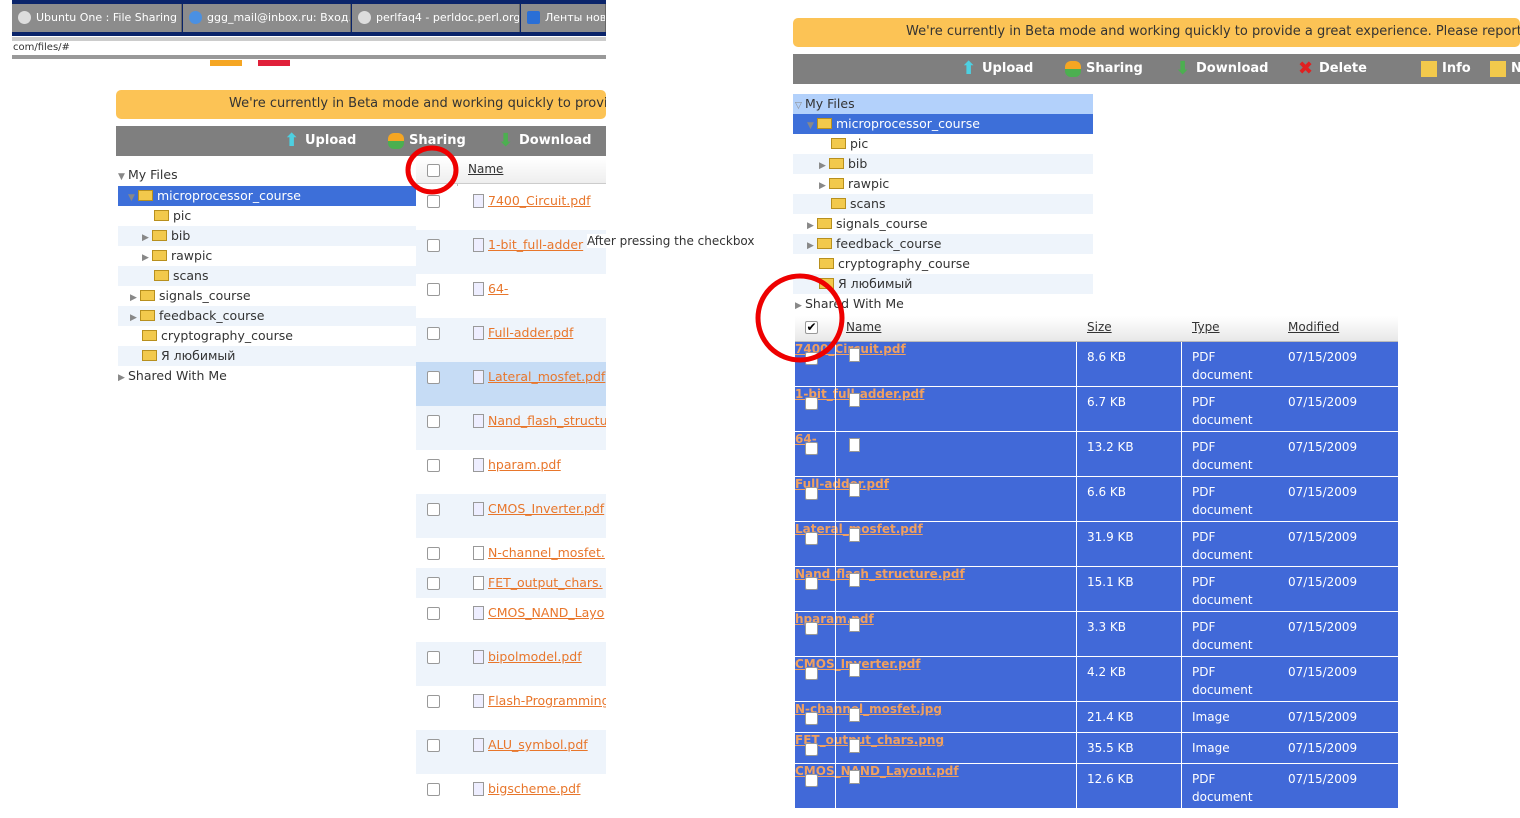 The width and height of the screenshot is (1520, 818). I want to click on annotation-overlay, so click(625, 254).